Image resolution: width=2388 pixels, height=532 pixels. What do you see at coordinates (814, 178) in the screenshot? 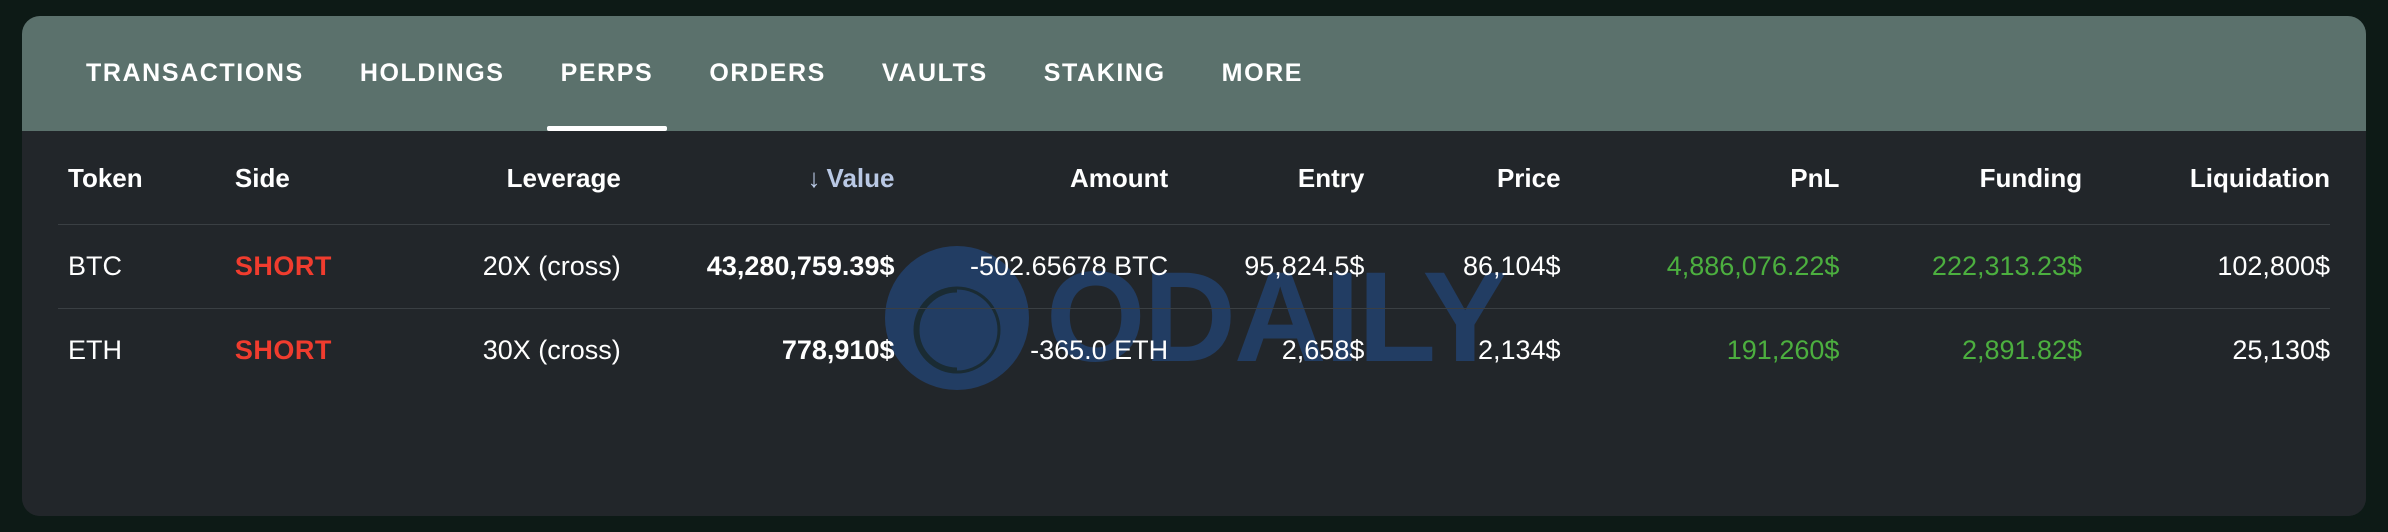
I see `sort-descending-icon: ↓` at bounding box center [814, 178].